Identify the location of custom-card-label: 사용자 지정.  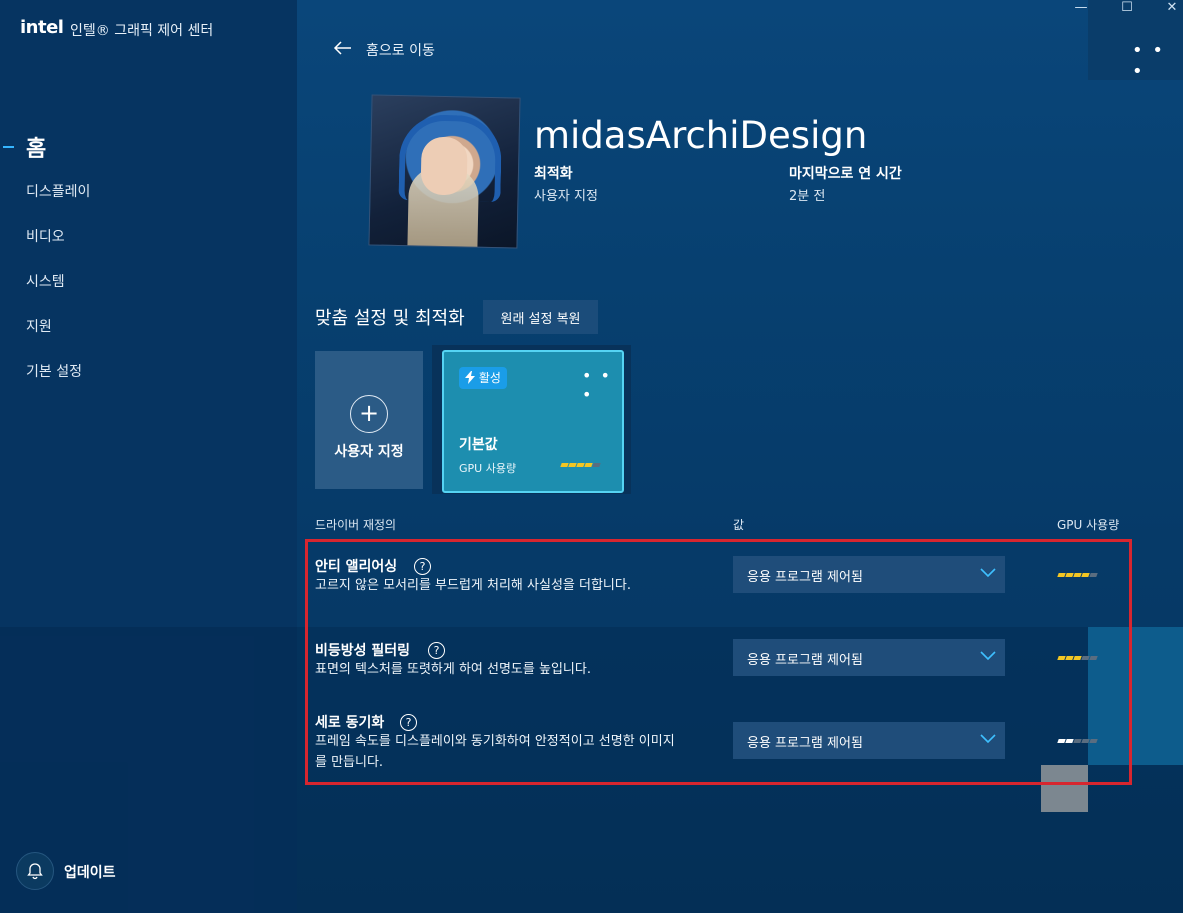
(369, 452).